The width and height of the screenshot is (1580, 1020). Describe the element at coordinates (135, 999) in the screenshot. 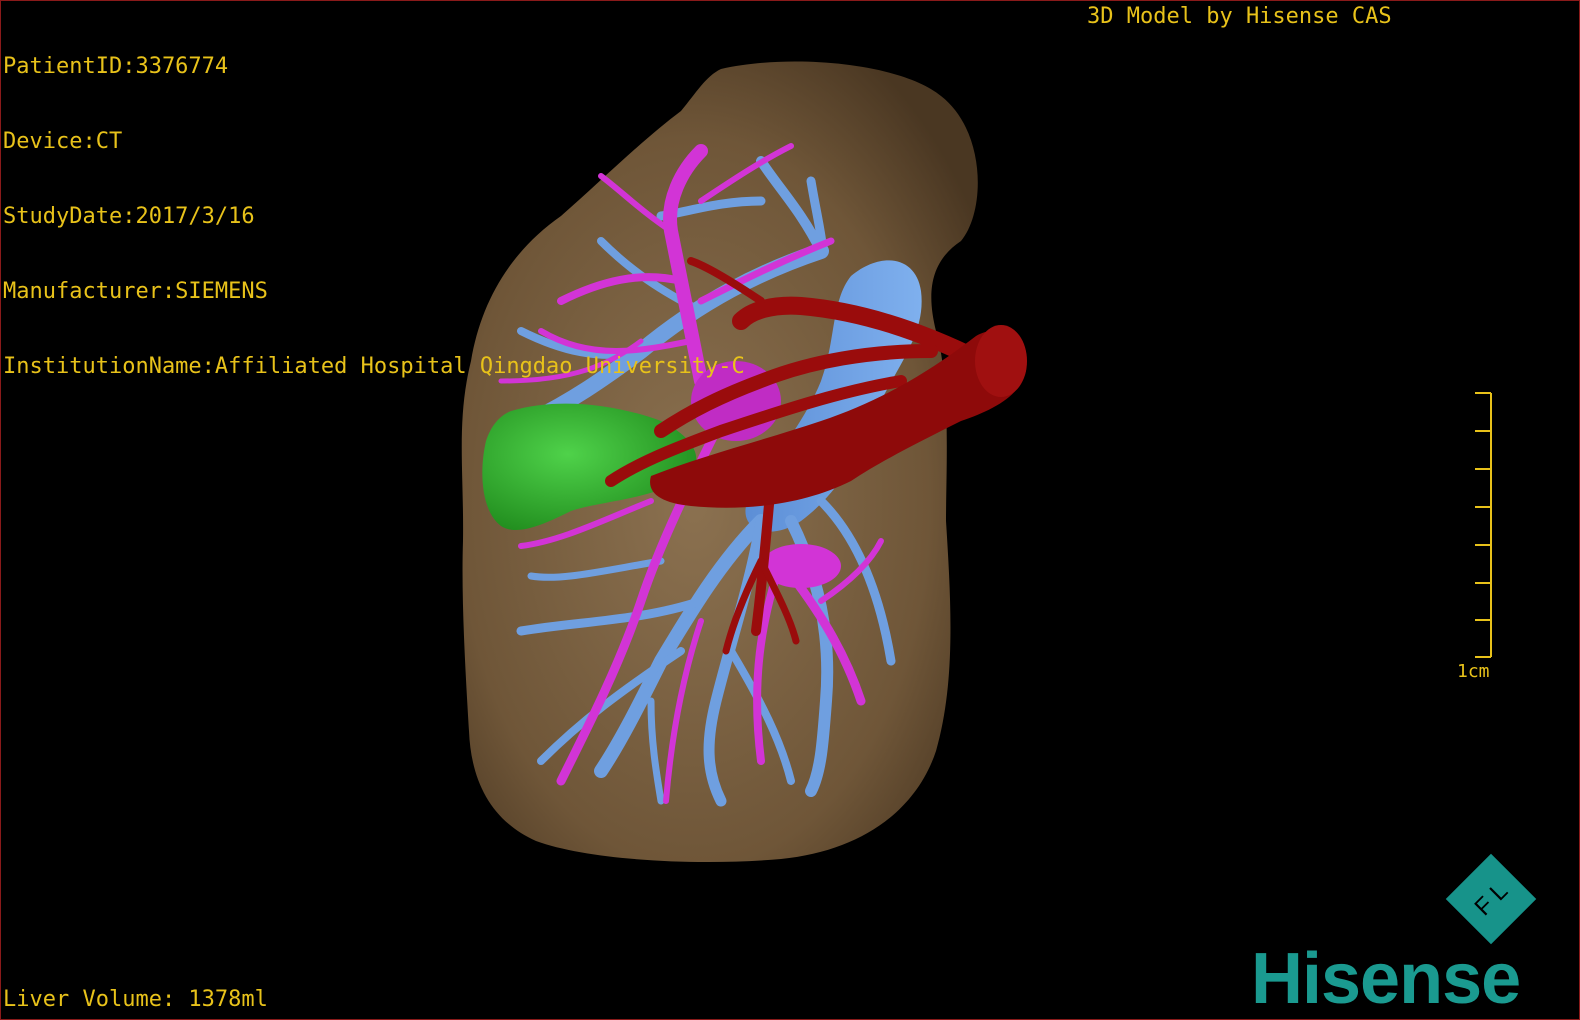

I see `liver-volume: Liver Volume: 1378ml` at that location.